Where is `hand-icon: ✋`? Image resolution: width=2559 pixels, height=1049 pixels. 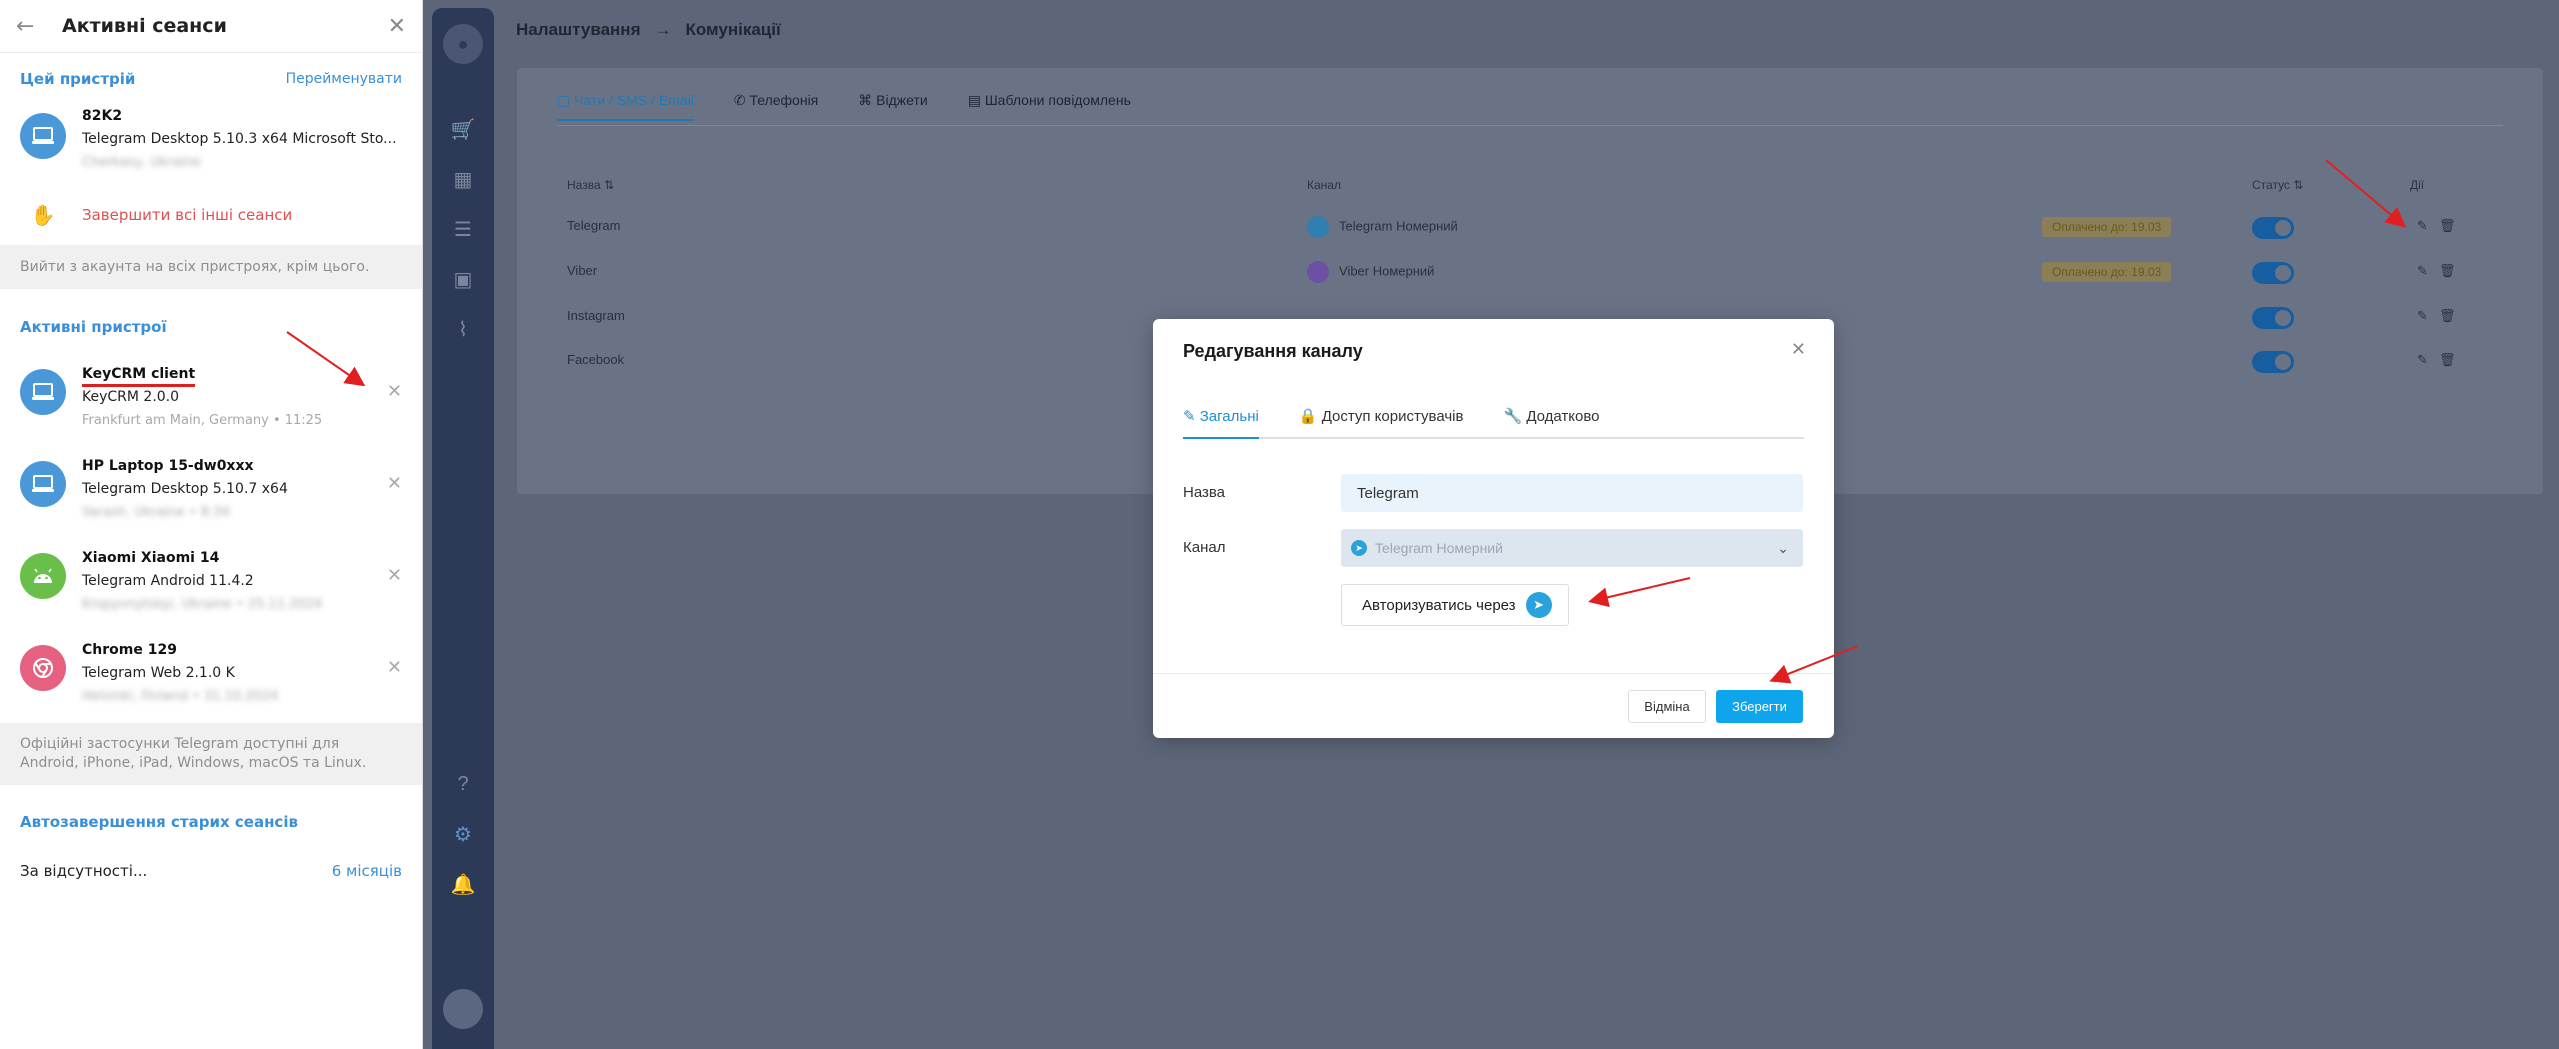
hand-icon: ✋ is located at coordinates (43, 215).